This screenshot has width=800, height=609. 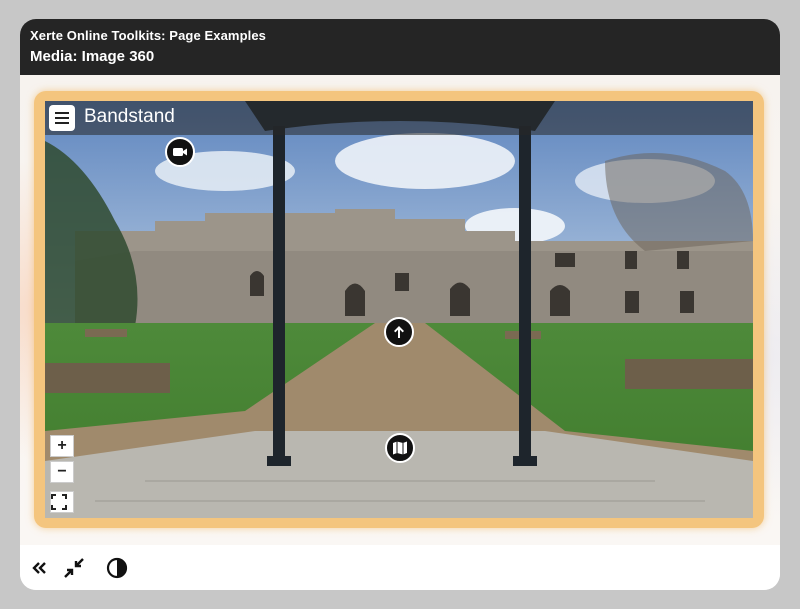 I want to click on contrast-button, so click(x=117, y=568).